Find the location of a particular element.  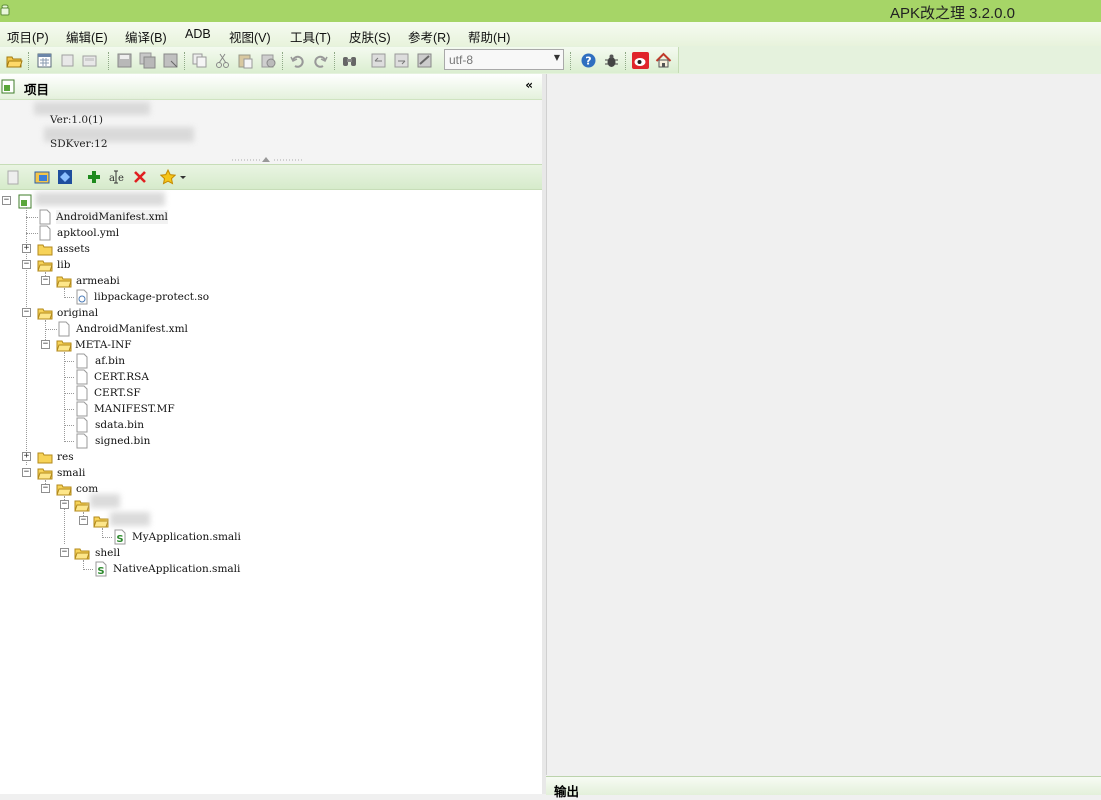

menu-view: 视图(V) is located at coordinates (250, 36).